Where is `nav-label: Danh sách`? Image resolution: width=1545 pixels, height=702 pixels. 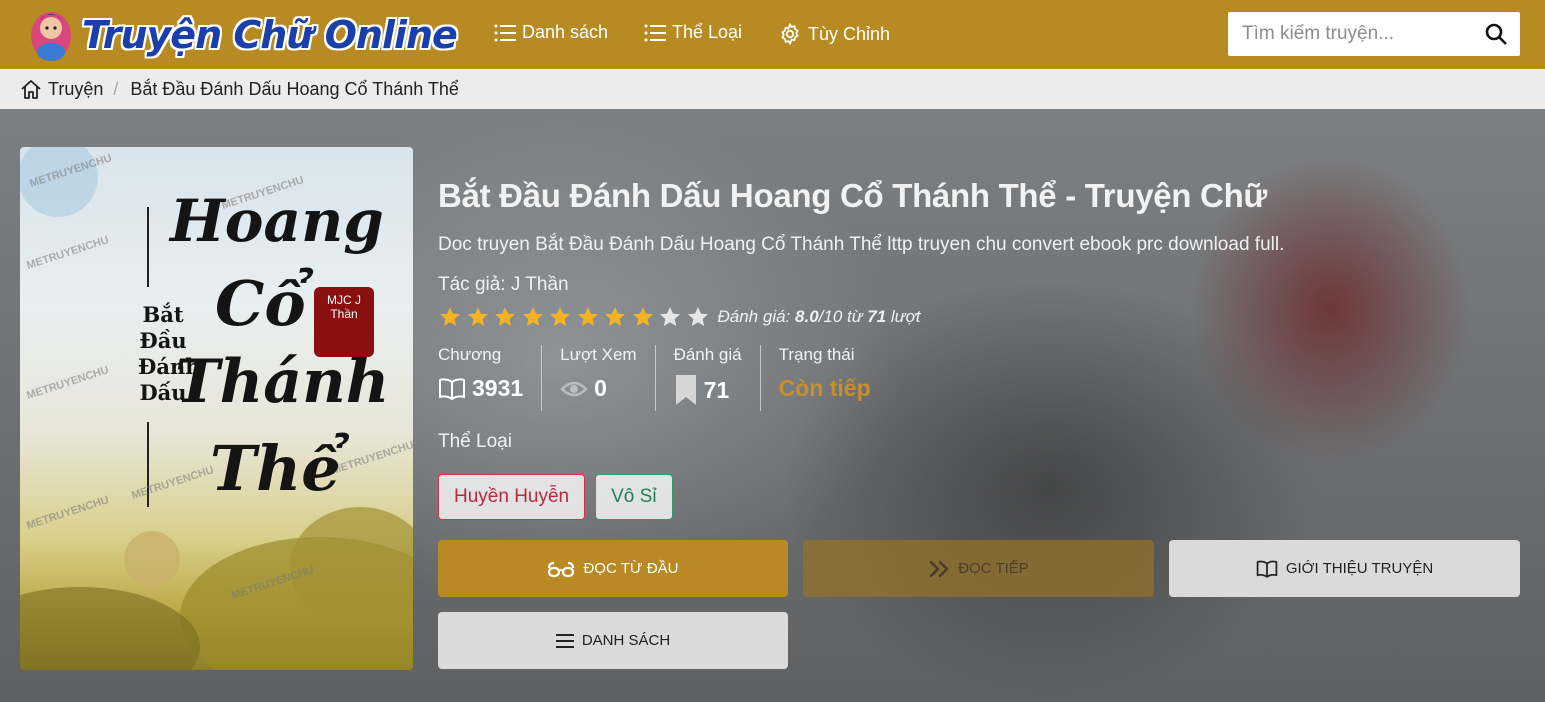 nav-label: Danh sách is located at coordinates (565, 32).